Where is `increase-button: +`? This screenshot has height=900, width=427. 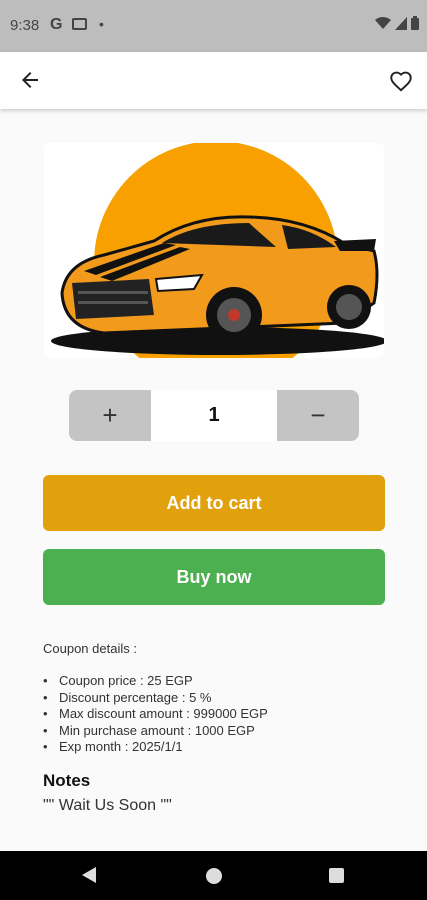 increase-button: + is located at coordinates (110, 415).